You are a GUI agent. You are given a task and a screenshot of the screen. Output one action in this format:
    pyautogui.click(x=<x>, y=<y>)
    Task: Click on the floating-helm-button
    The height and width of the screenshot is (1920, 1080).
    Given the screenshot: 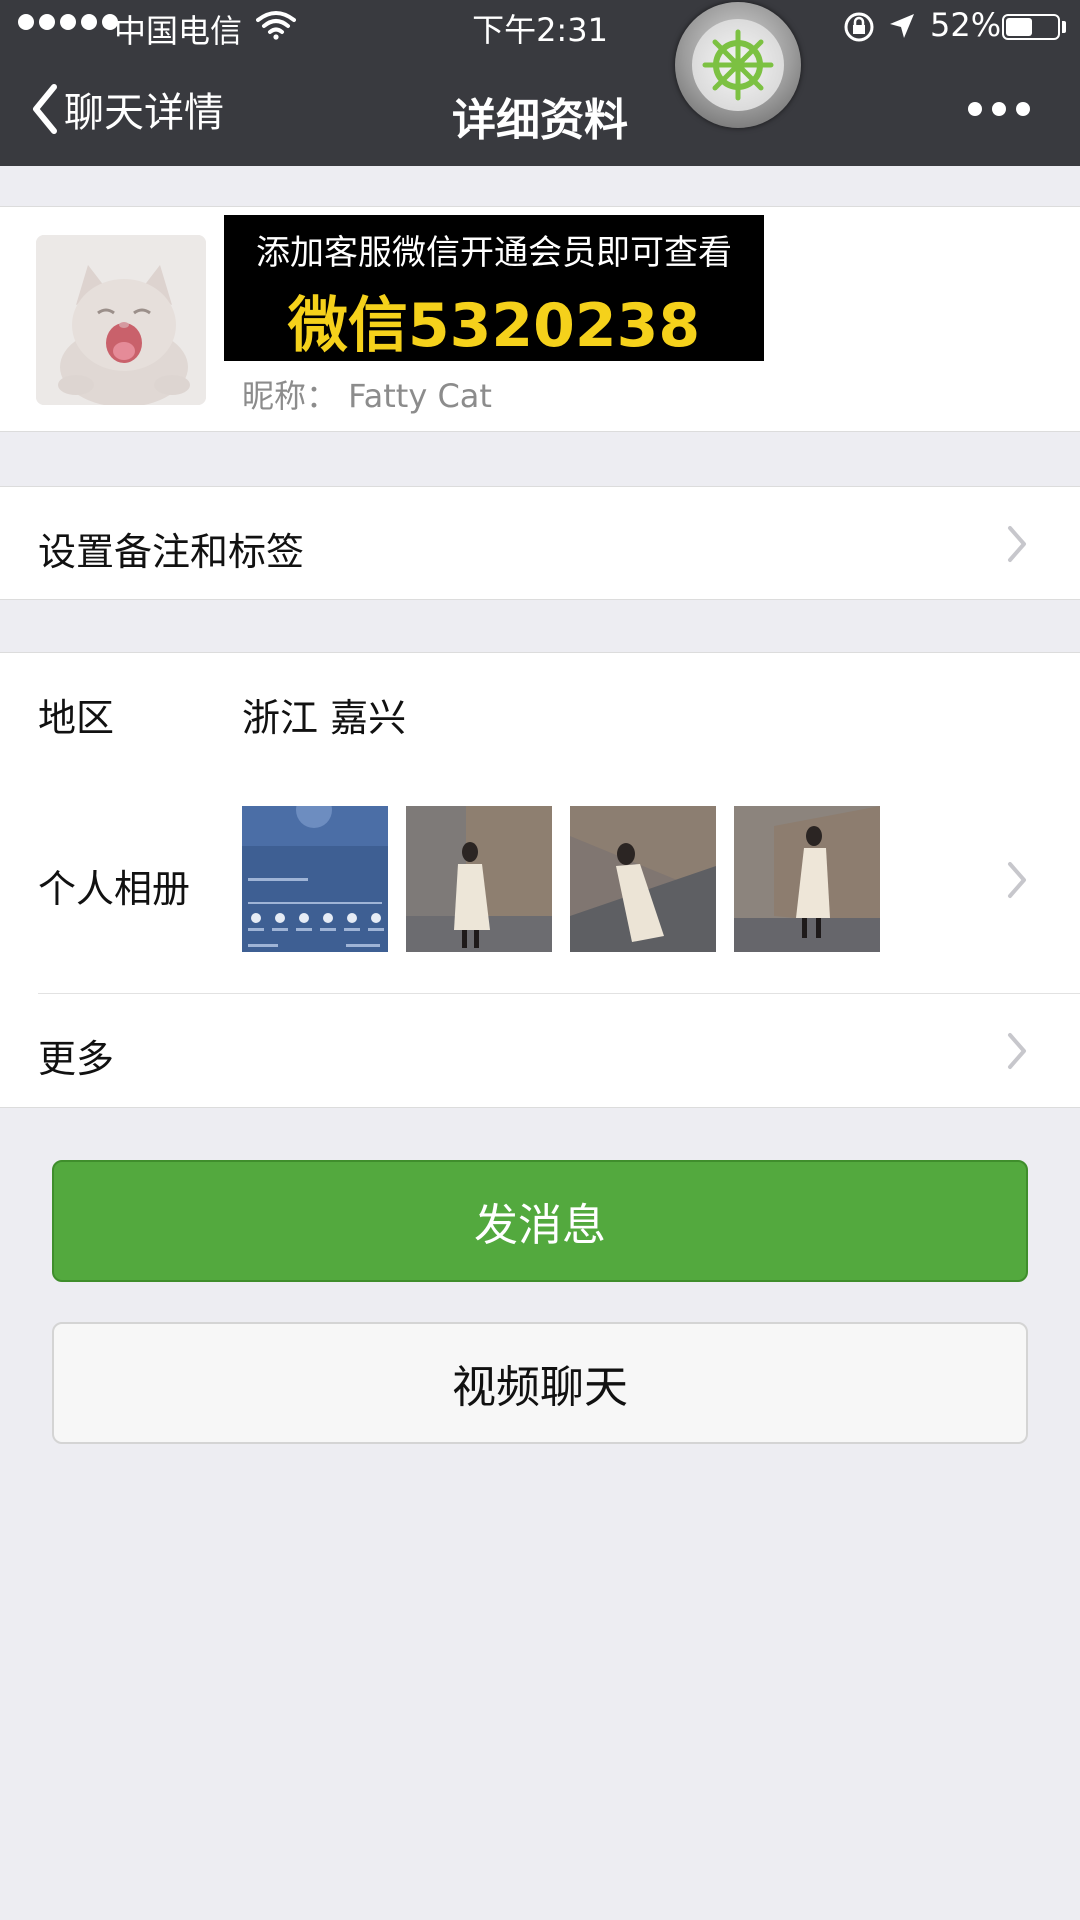 What is the action you would take?
    pyautogui.click(x=738, y=65)
    